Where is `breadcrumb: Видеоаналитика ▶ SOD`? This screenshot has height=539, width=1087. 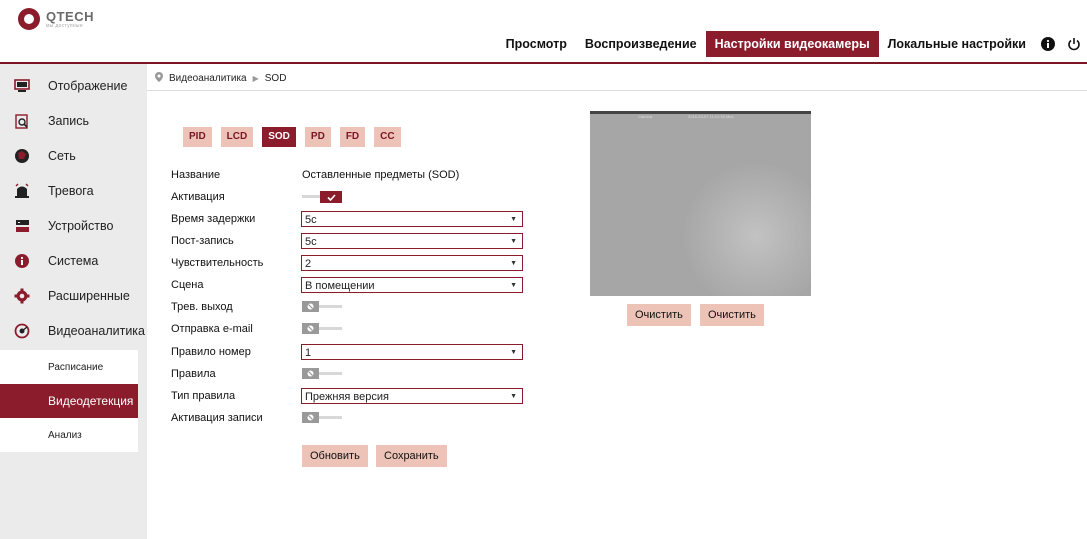
breadcrumb: Видеоаналитика ▶ SOD is located at coordinates (220, 78).